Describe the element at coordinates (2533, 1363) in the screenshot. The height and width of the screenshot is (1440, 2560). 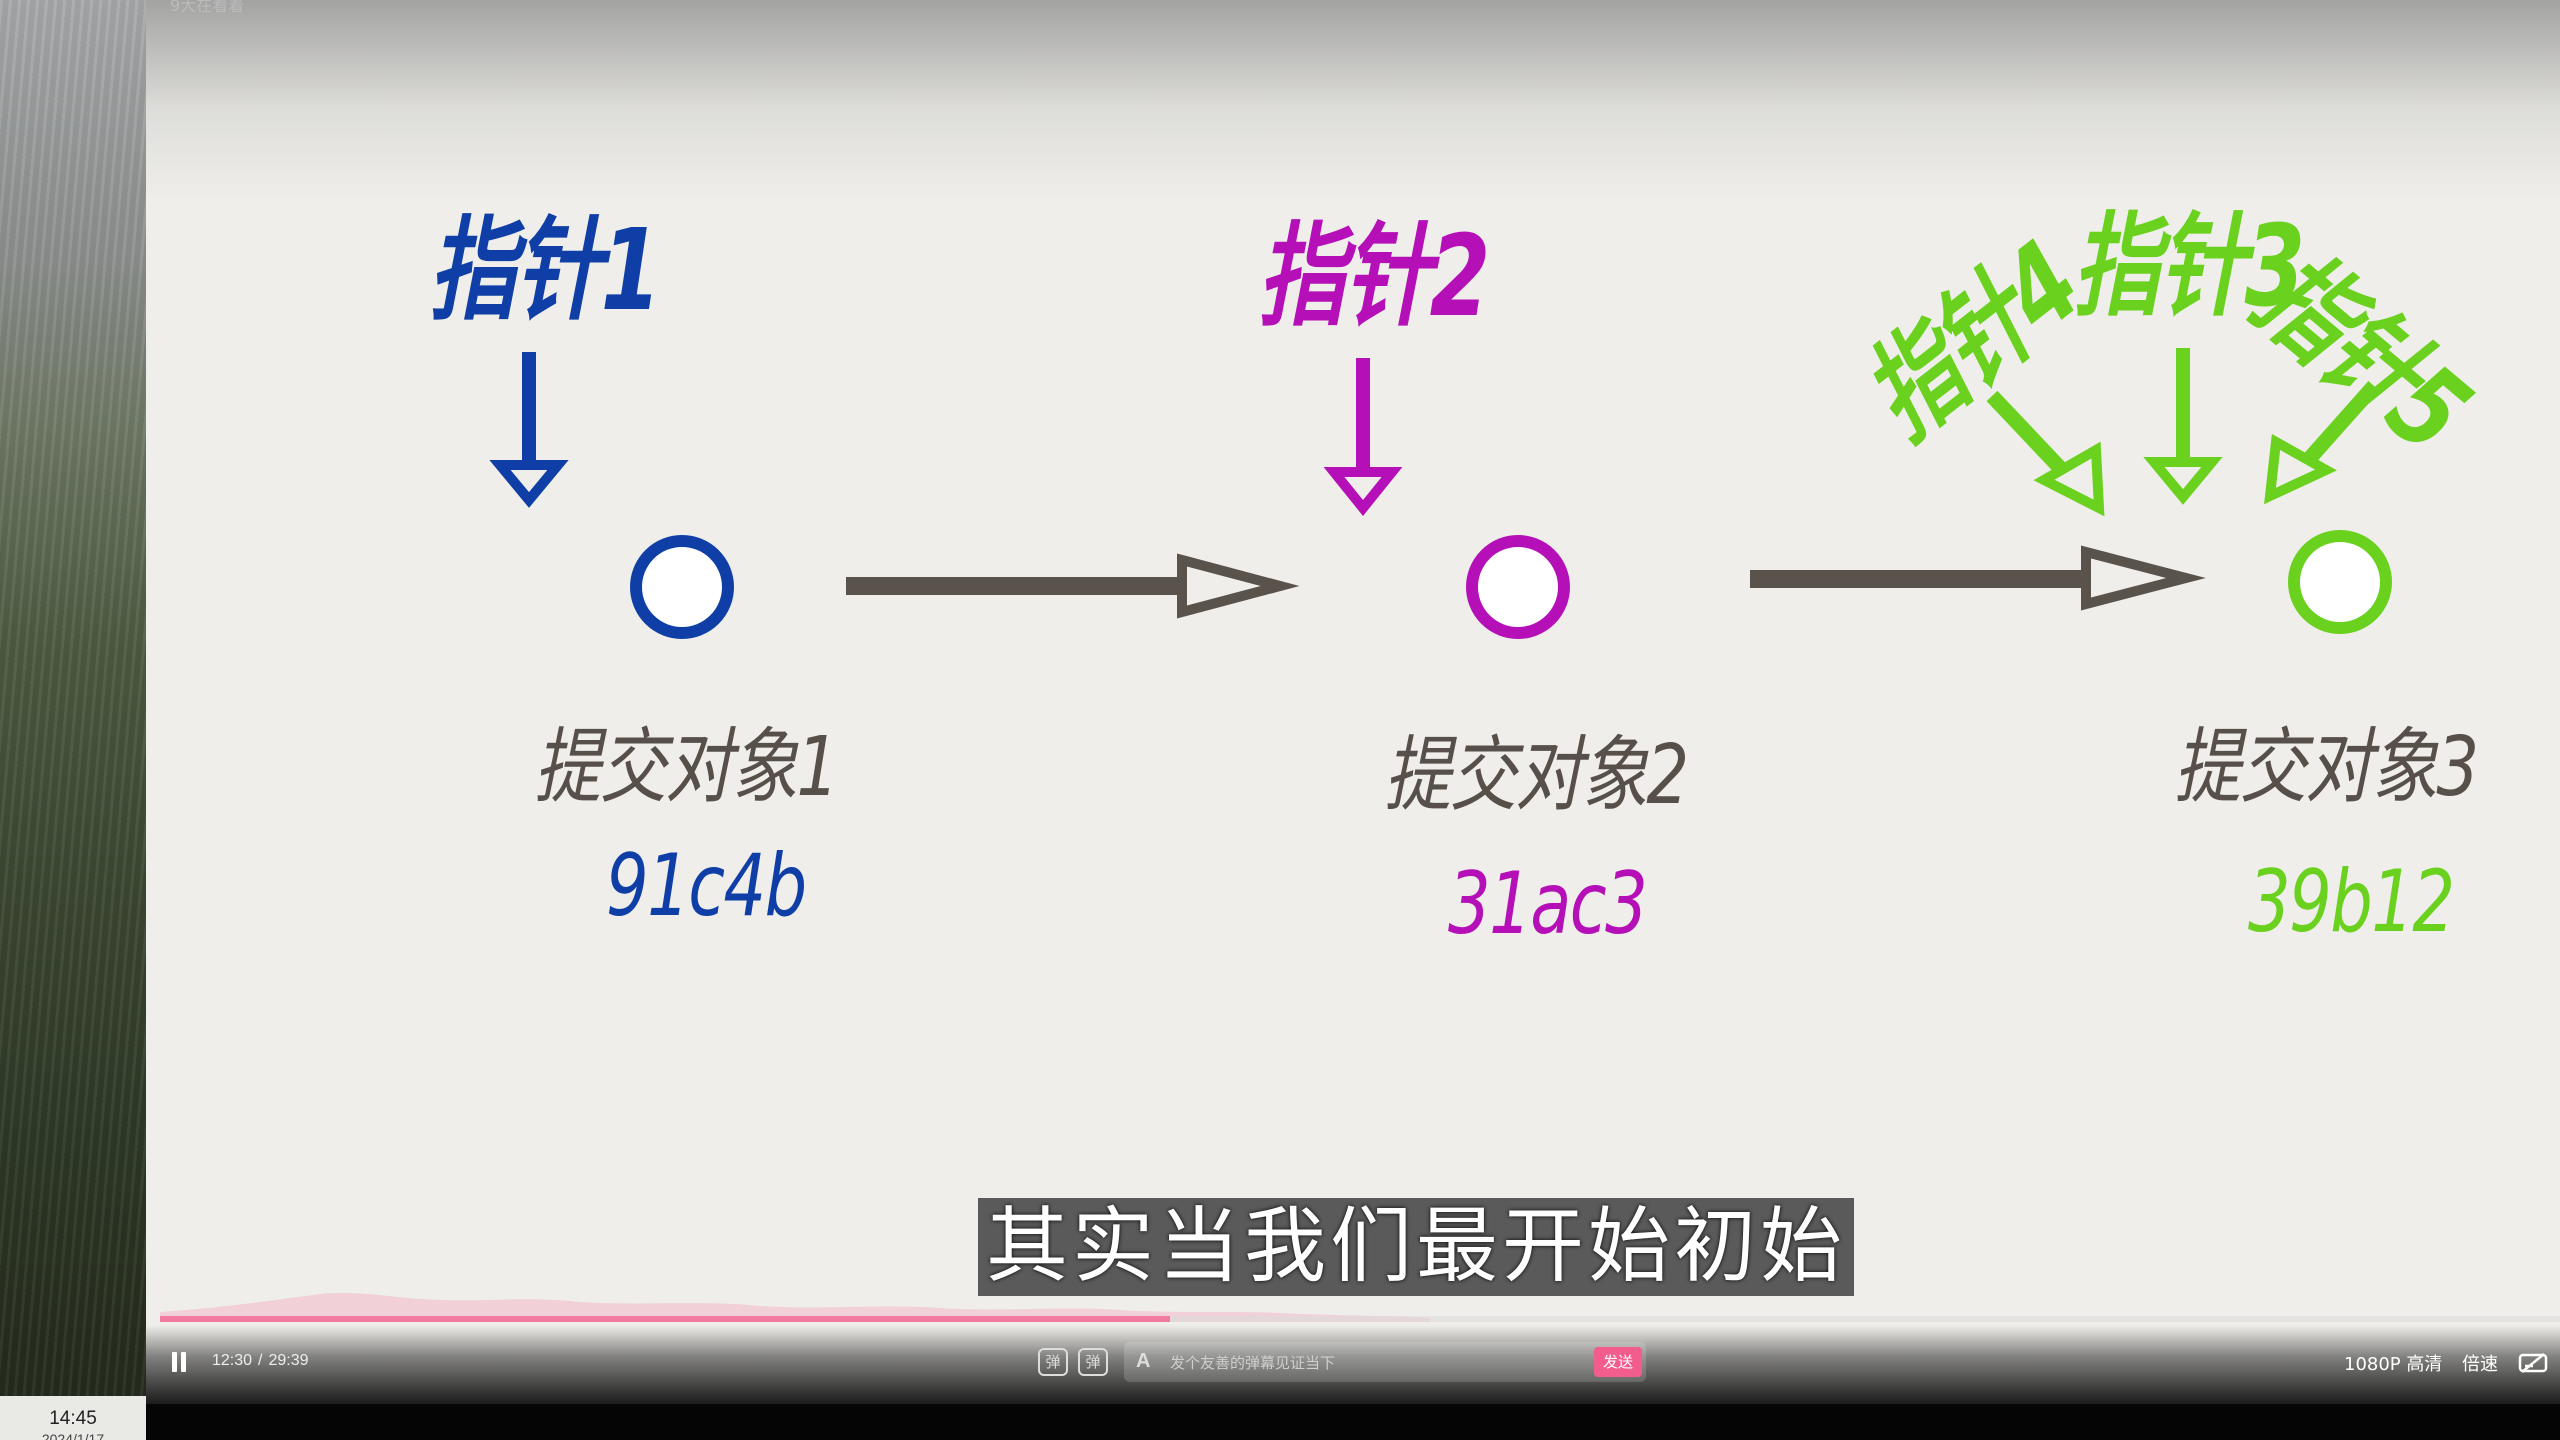
I see `subtitle-toggle-icon` at that location.